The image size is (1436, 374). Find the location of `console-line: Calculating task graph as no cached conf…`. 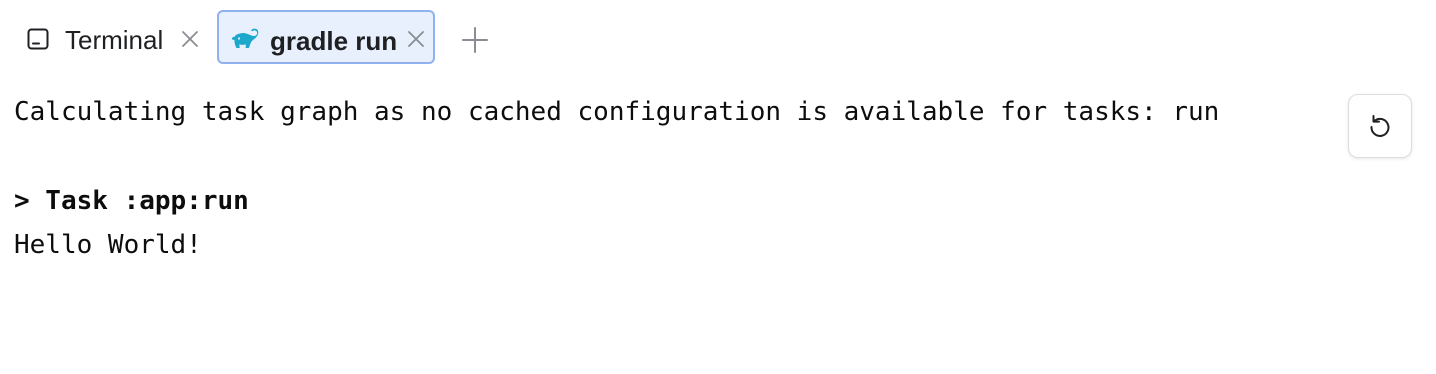

console-line: Calculating task graph as no cached conf… is located at coordinates (617, 112).